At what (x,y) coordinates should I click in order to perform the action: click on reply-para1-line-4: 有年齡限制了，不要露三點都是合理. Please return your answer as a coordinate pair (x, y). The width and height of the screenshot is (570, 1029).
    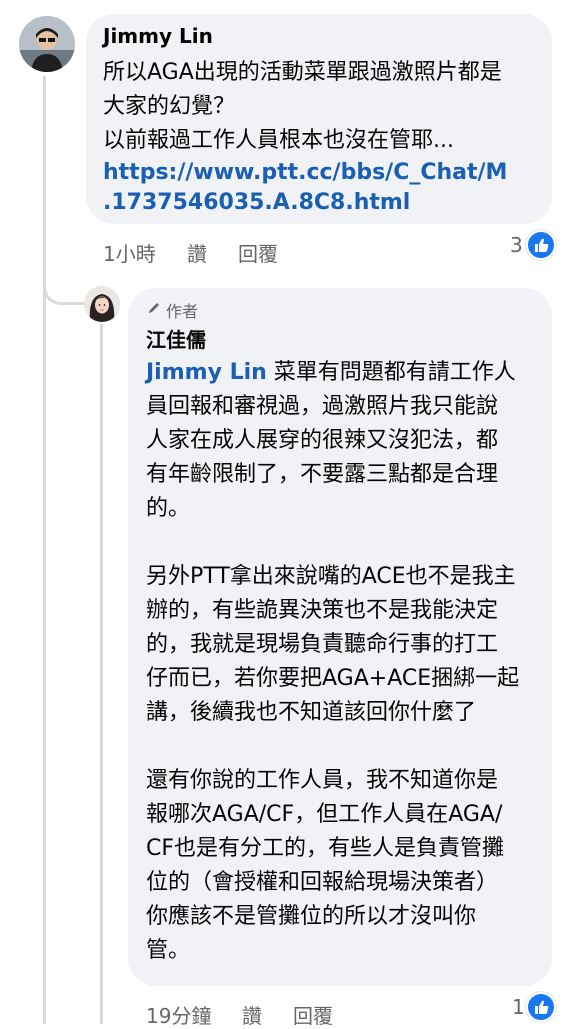
    Looking at the image, I should click on (322, 474).